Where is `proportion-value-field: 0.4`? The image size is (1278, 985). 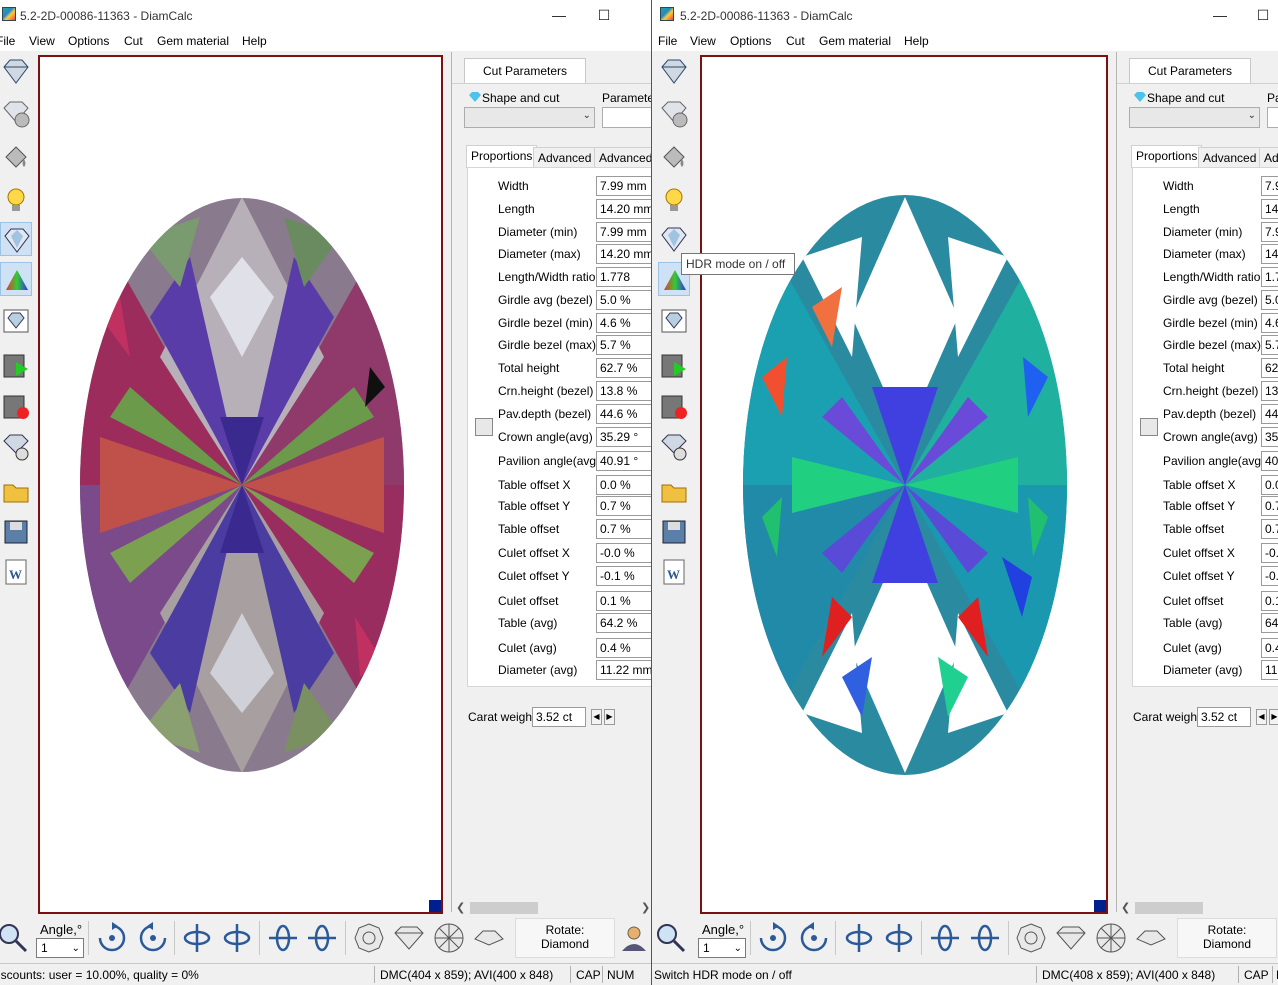 proportion-value-field: 0.4 is located at coordinates (1269, 648).